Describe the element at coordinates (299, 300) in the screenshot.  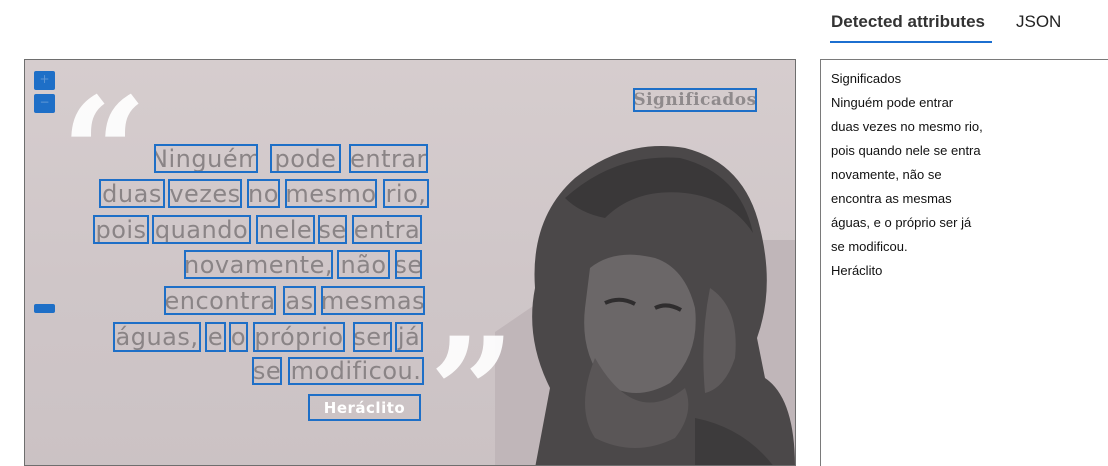
I see `ocr-word-box: as` at that location.